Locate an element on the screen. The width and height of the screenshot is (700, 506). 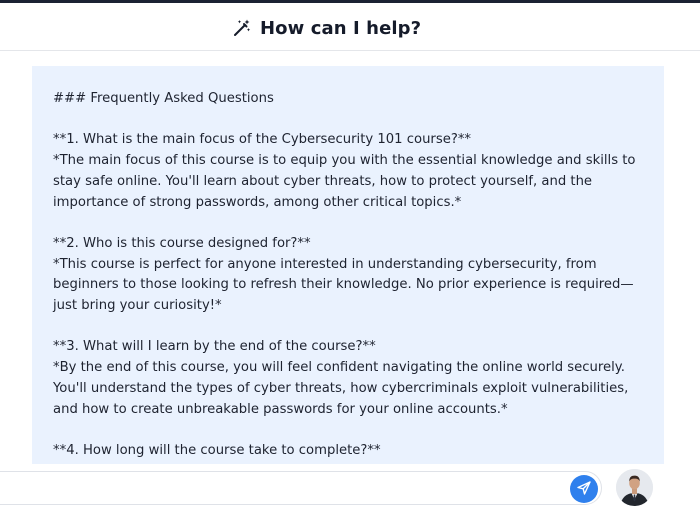
composer-bar is located at coordinates (350, 485).